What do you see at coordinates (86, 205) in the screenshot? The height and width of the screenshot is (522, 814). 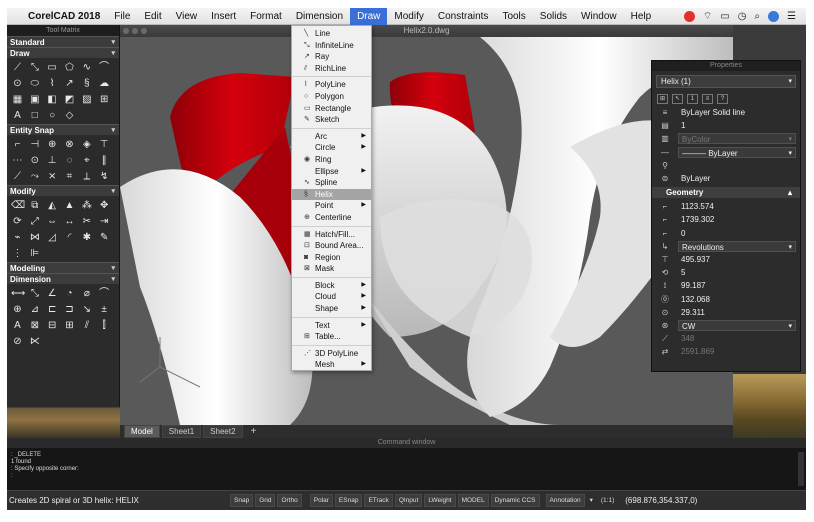 I see `pattern-icon: ⁂` at bounding box center [86, 205].